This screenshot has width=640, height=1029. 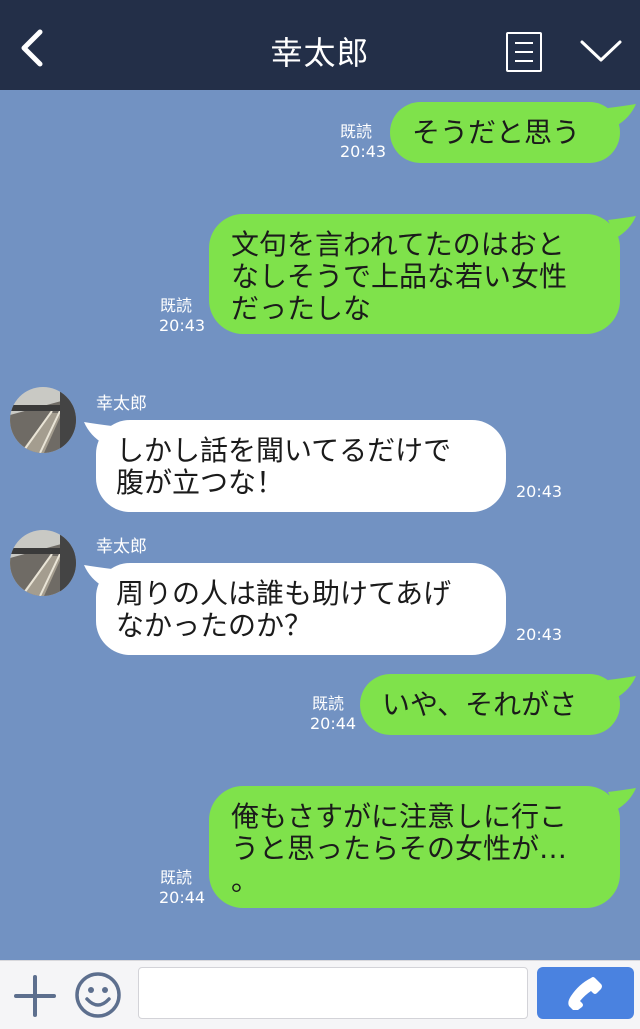 I want to click on call-button, so click(x=585, y=993).